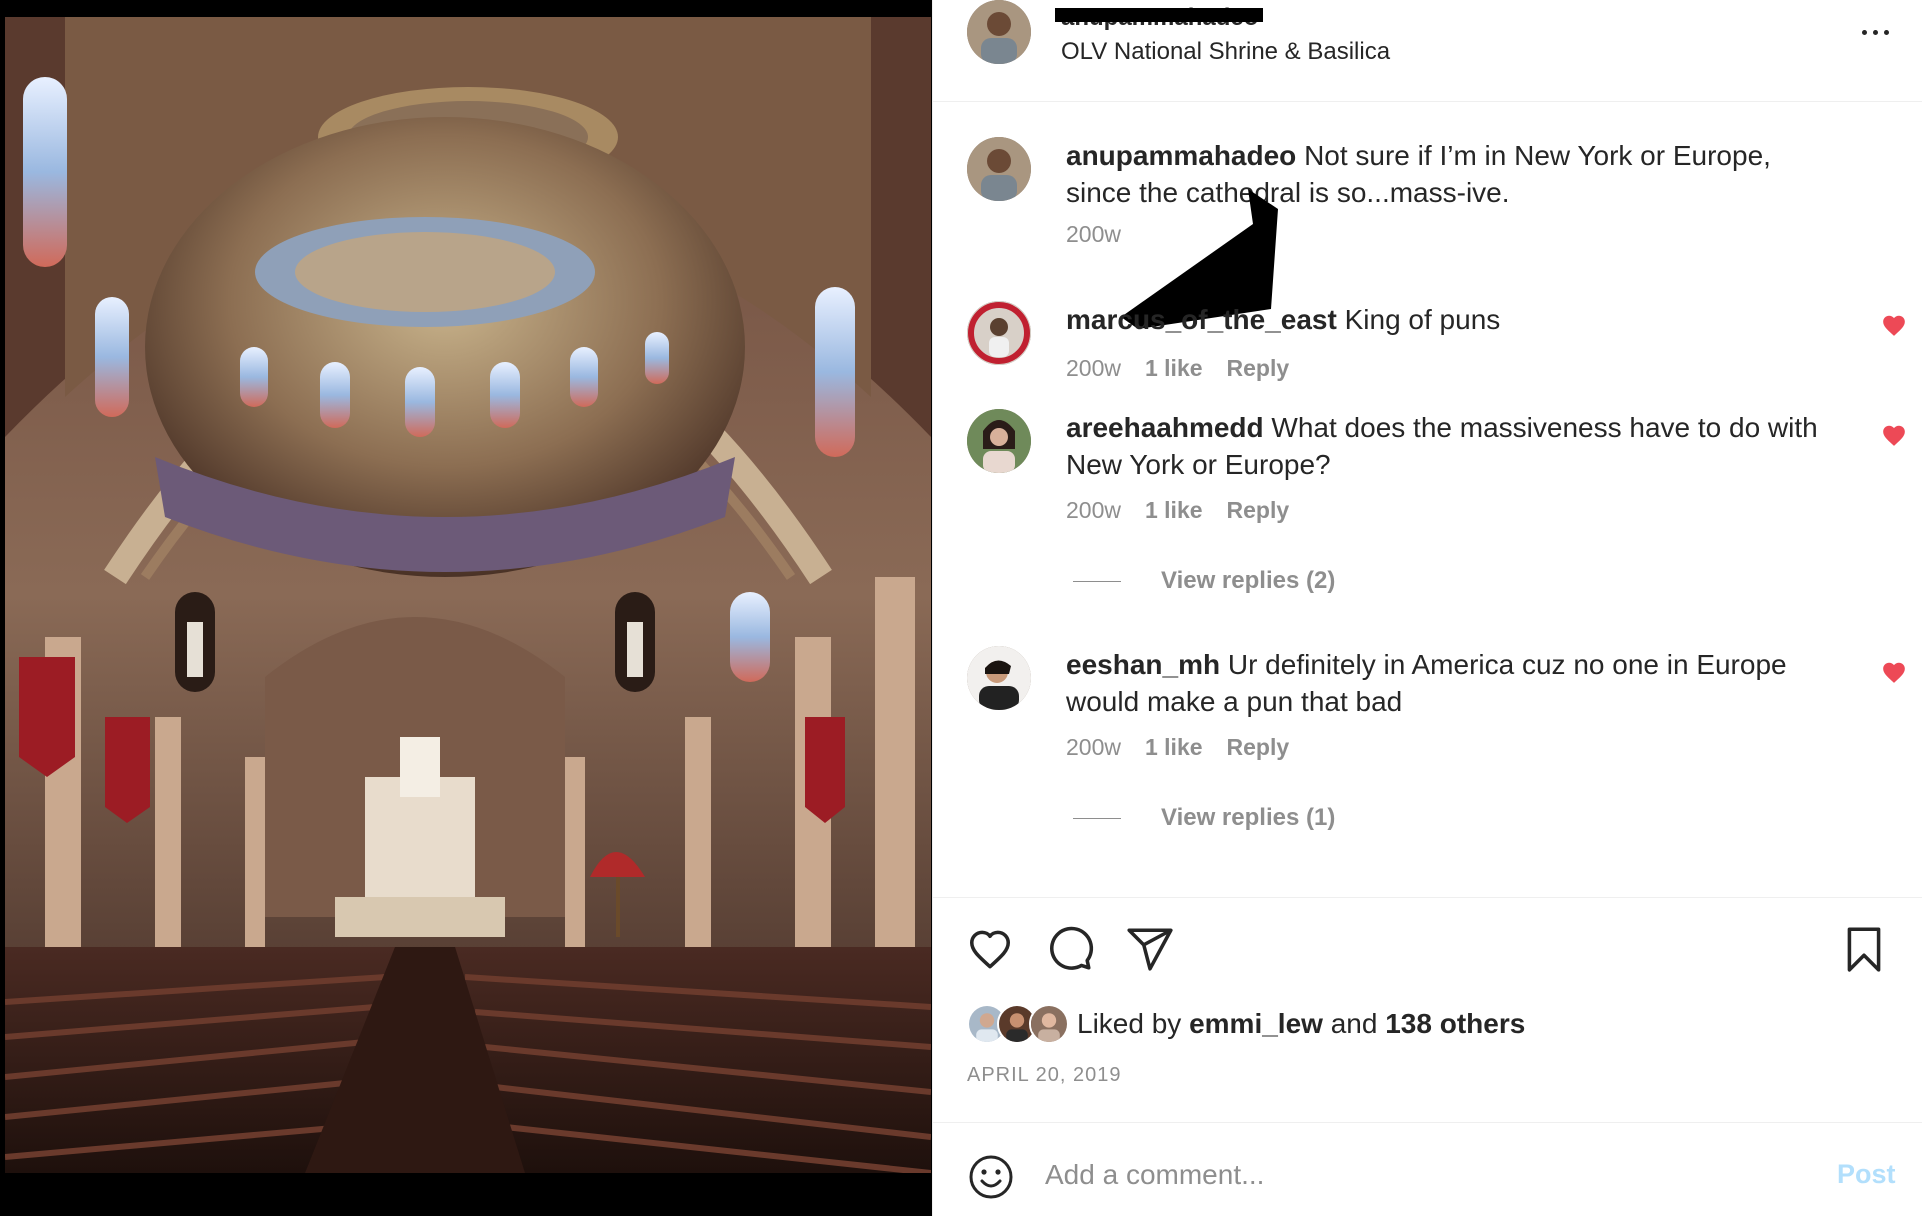 This screenshot has height=1216, width=1922. Describe the element at coordinates (1455, 1024) in the screenshot. I see `liked-by-others: 138 others` at that location.